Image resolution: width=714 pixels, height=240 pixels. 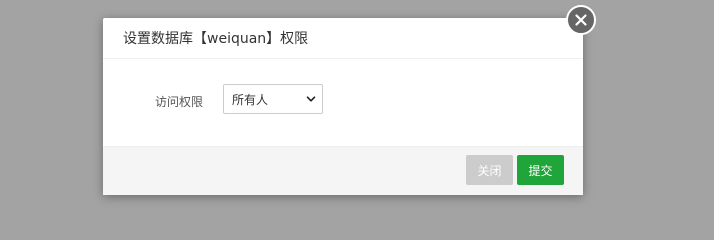 What do you see at coordinates (216, 39) in the screenshot?
I see `dialog-title: 设置数据库【weiquan】权限` at bounding box center [216, 39].